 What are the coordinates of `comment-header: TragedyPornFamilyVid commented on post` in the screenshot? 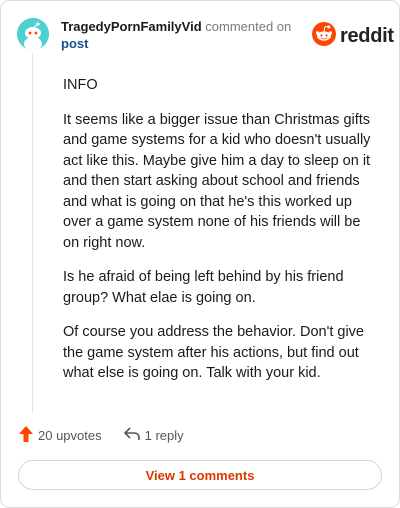 It's located at (181, 35).